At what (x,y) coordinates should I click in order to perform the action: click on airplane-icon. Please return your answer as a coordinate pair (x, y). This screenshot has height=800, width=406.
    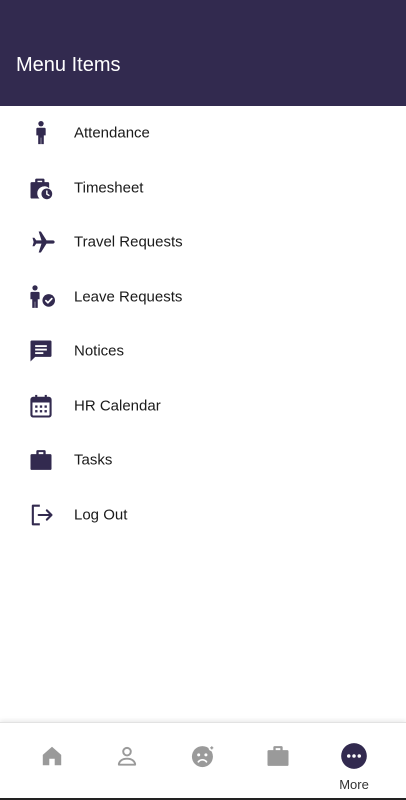
    Looking at the image, I should click on (43, 242).